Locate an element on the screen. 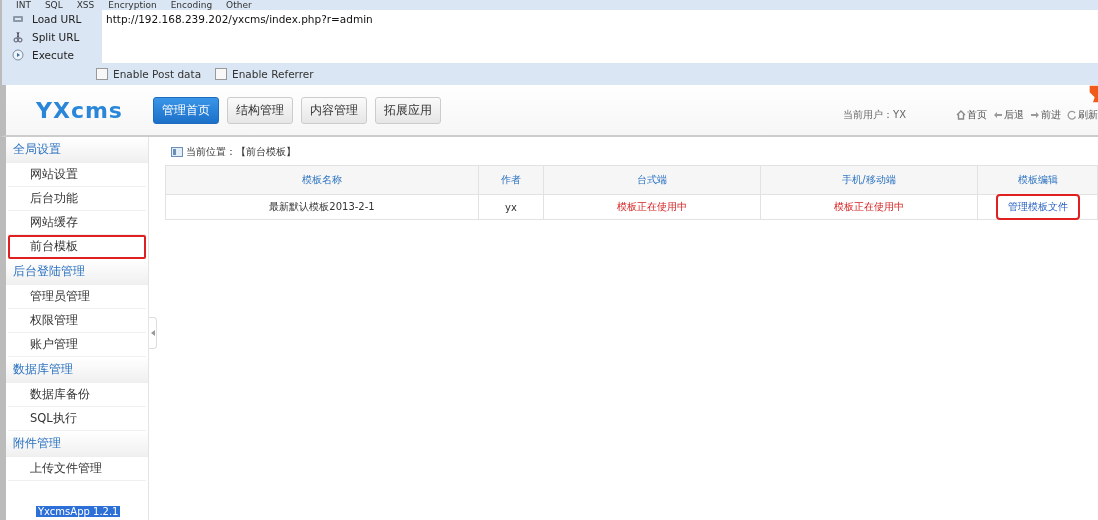  hackbar-button: Load URL is located at coordinates (57, 18).